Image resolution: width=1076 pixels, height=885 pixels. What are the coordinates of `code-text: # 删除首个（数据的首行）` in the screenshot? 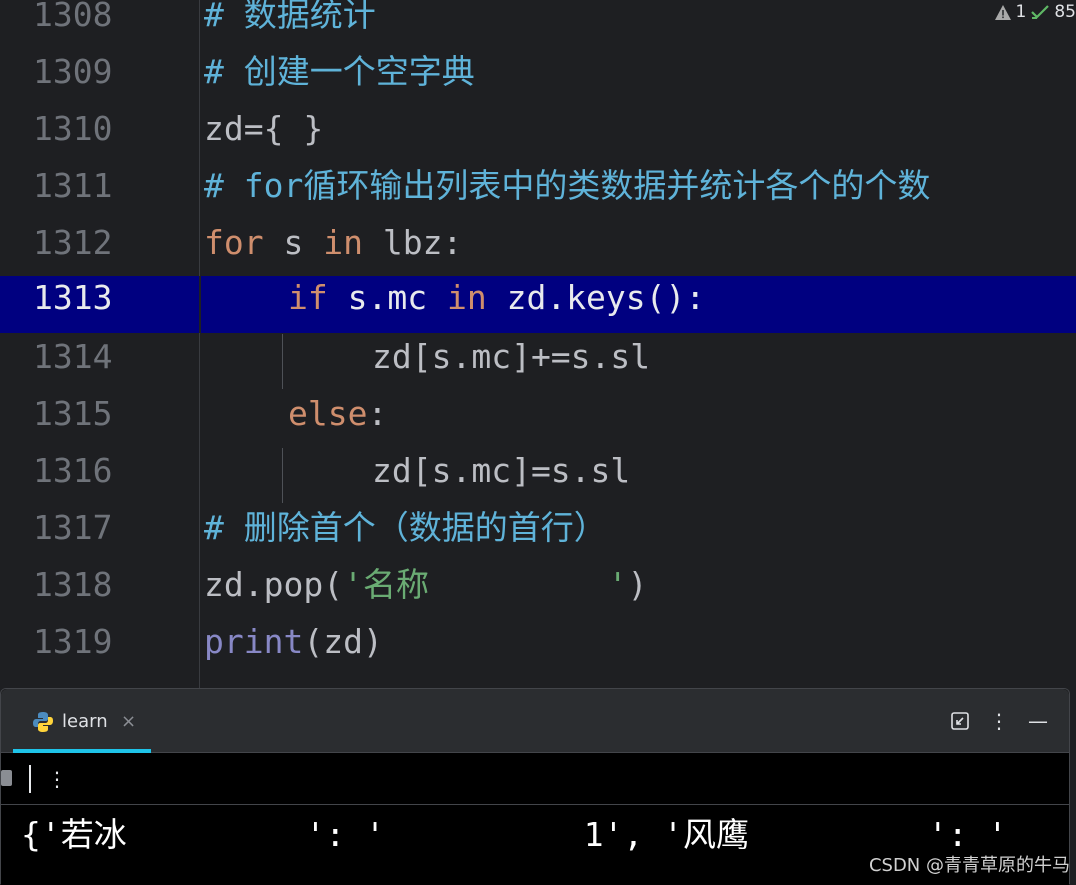 It's located at (405, 534).